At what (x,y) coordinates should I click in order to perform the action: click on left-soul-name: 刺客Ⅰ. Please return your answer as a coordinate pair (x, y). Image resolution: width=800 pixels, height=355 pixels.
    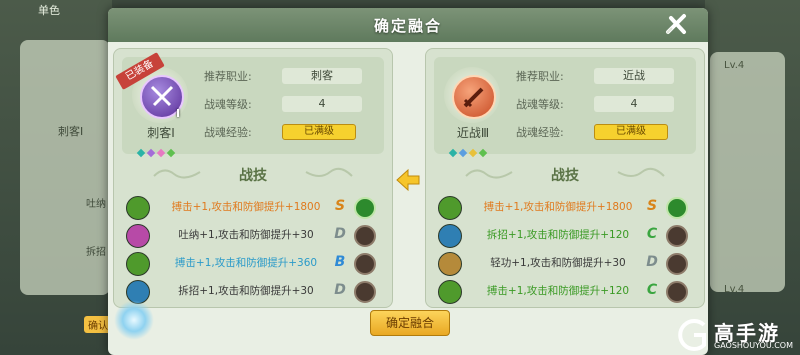
    Looking at the image, I should click on (161, 133).